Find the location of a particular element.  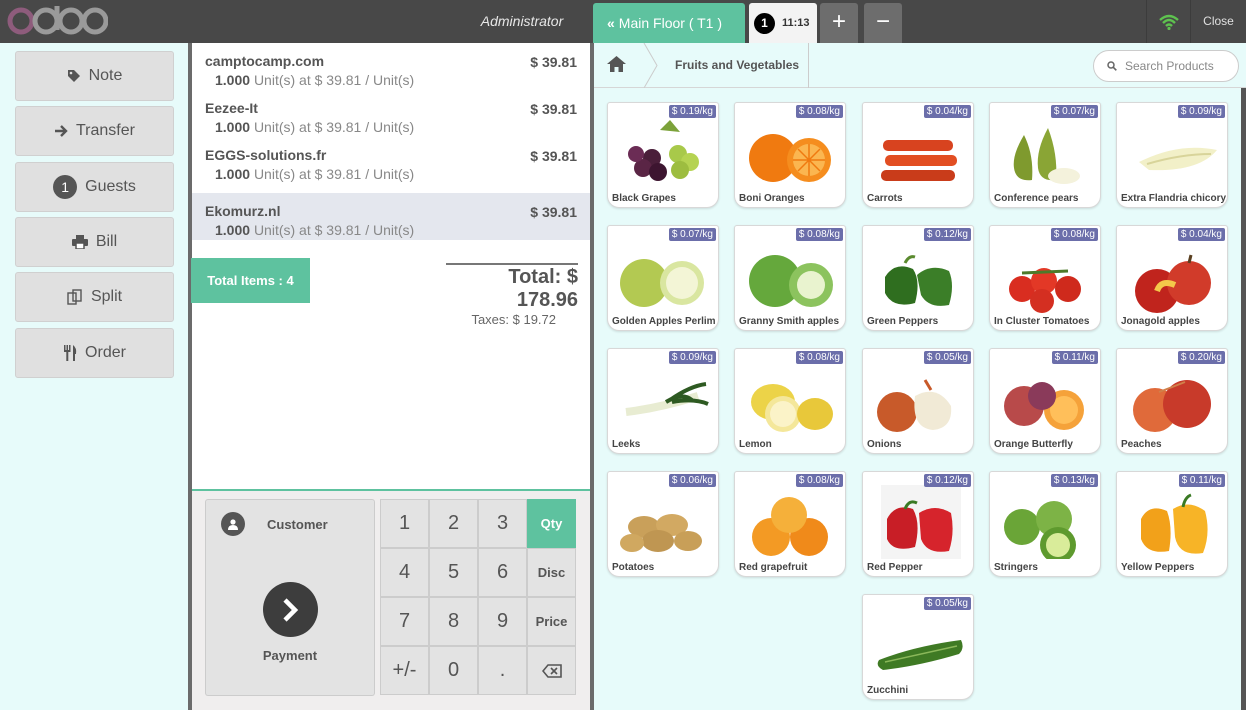

guest-count-badge: 1 is located at coordinates (65, 187).